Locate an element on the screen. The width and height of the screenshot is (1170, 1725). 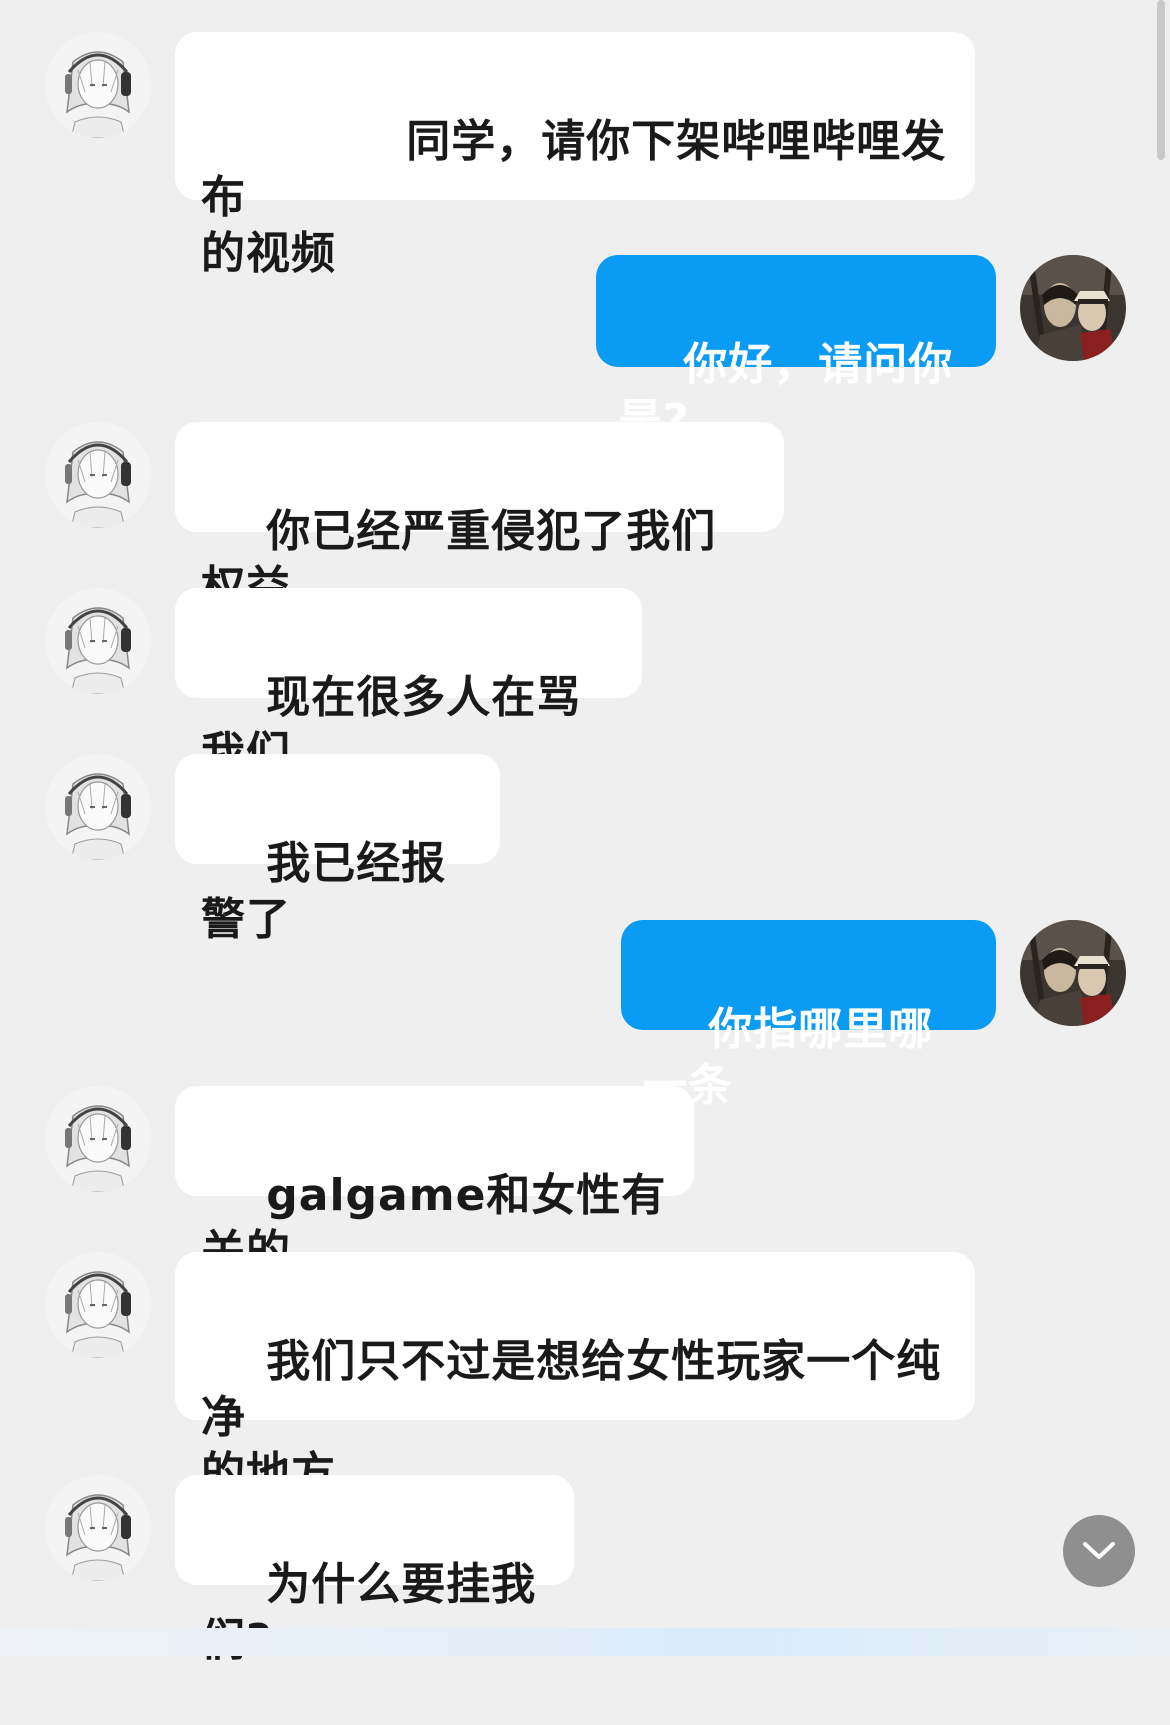
incoming-message-bubble: 我们只不过是想给女性玩家一个纯净 的地方 is located at coordinates (575, 1375).